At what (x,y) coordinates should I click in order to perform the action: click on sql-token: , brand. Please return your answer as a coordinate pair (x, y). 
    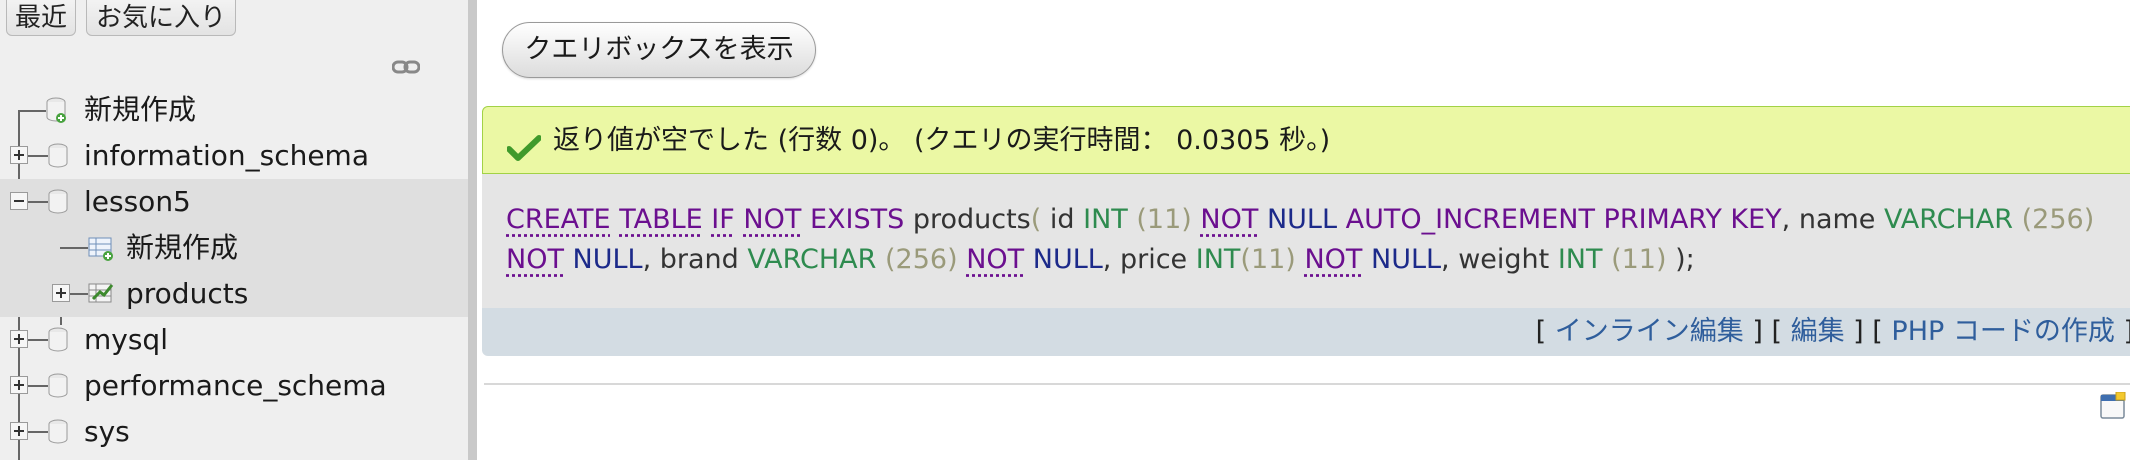
    Looking at the image, I should click on (691, 259).